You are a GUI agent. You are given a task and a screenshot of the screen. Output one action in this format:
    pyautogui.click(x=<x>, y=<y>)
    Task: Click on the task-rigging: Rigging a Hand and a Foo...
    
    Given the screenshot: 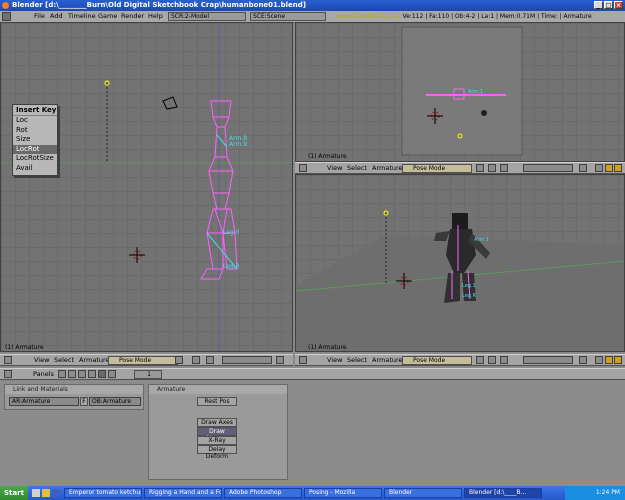 What is the action you would take?
    pyautogui.click(x=183, y=493)
    